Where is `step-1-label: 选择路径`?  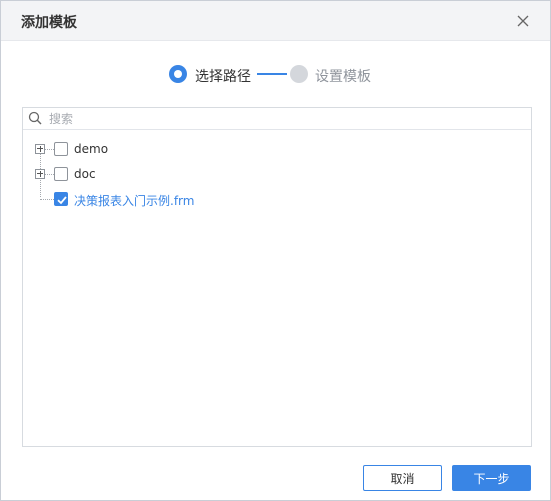 step-1-label: 选择路径 is located at coordinates (223, 77).